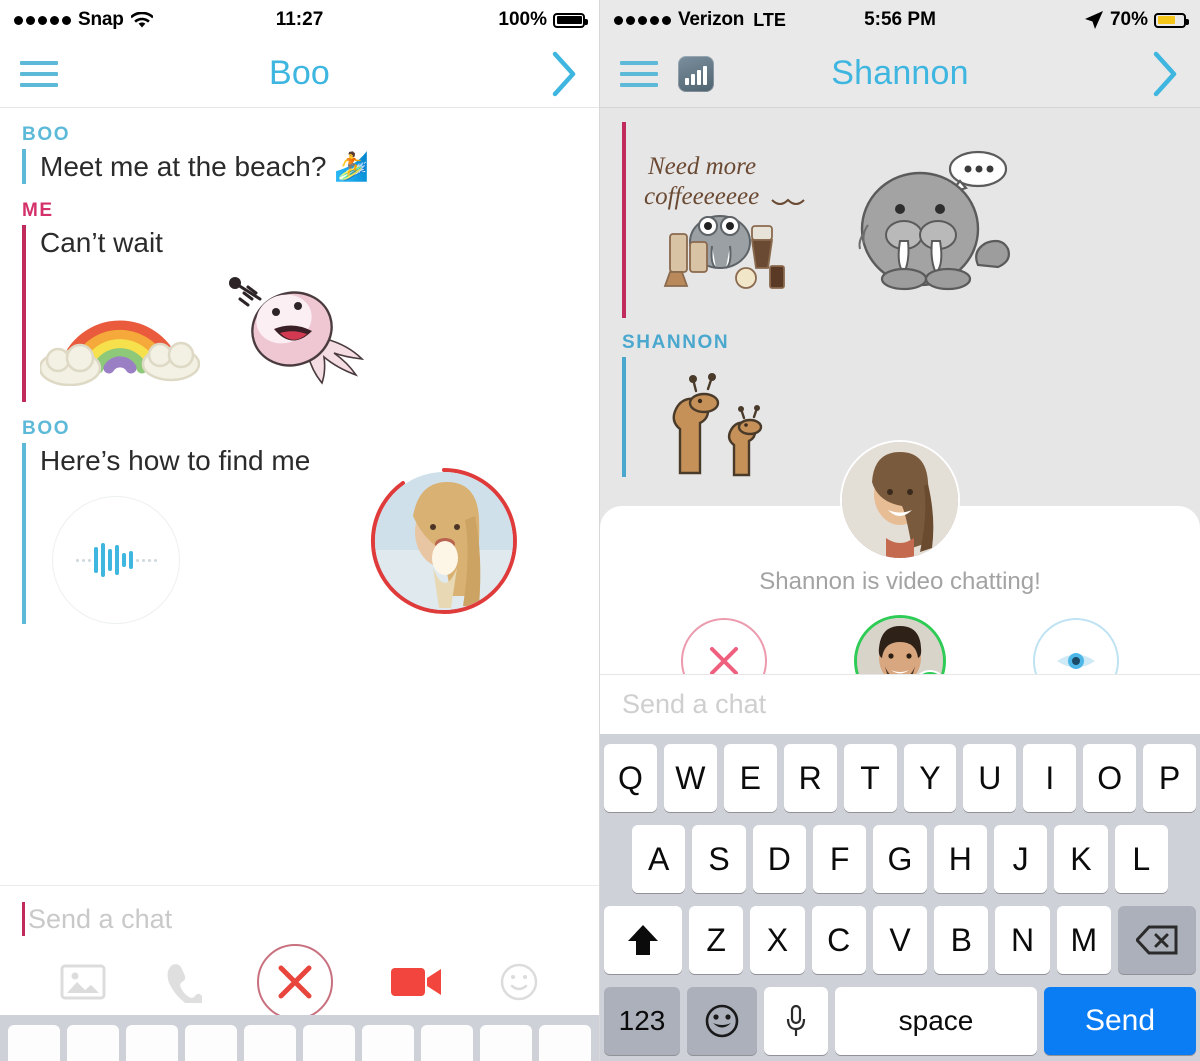 The height and width of the screenshot is (1061, 1200). I want to click on key-g: G, so click(900, 859).